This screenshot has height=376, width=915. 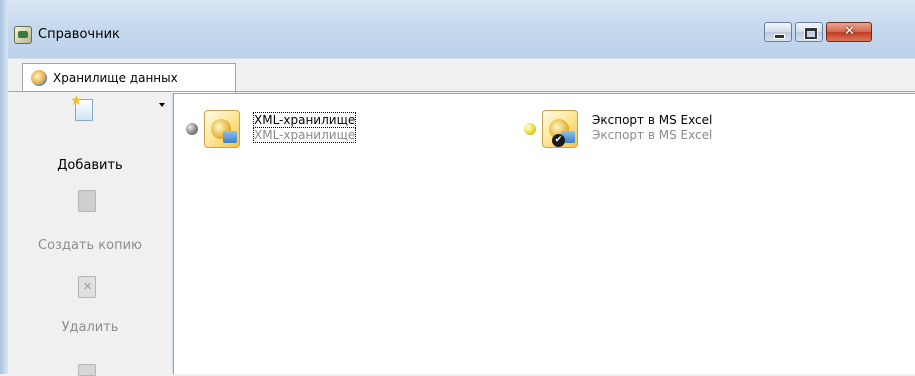 I want to click on minimize-icon, so click(x=779, y=36).